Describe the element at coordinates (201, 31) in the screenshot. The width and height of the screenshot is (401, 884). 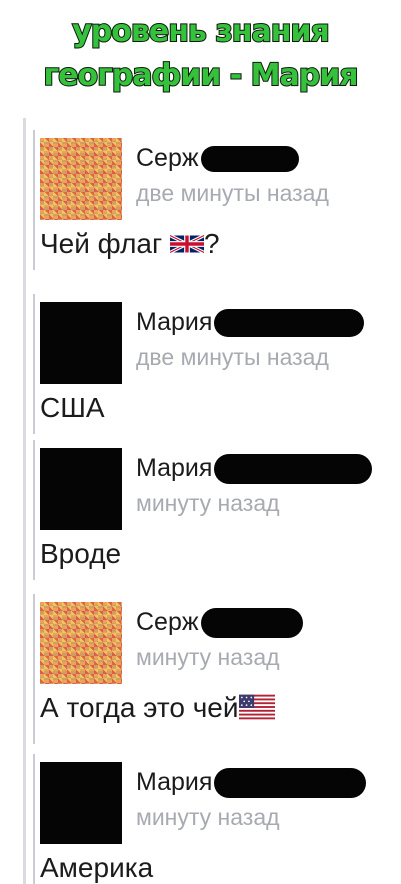
I see `meme-title-line-1: уровень знания` at that location.